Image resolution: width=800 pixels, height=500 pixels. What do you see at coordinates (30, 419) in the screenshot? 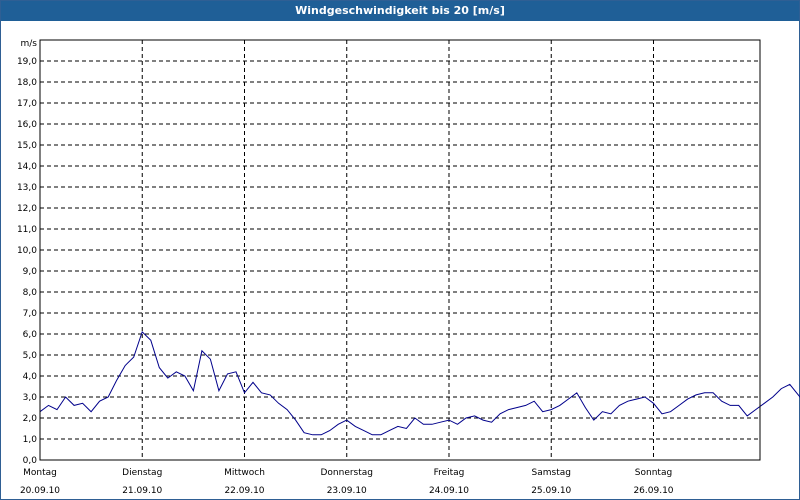
I see `y-tick-label: 2,0` at bounding box center [30, 419].